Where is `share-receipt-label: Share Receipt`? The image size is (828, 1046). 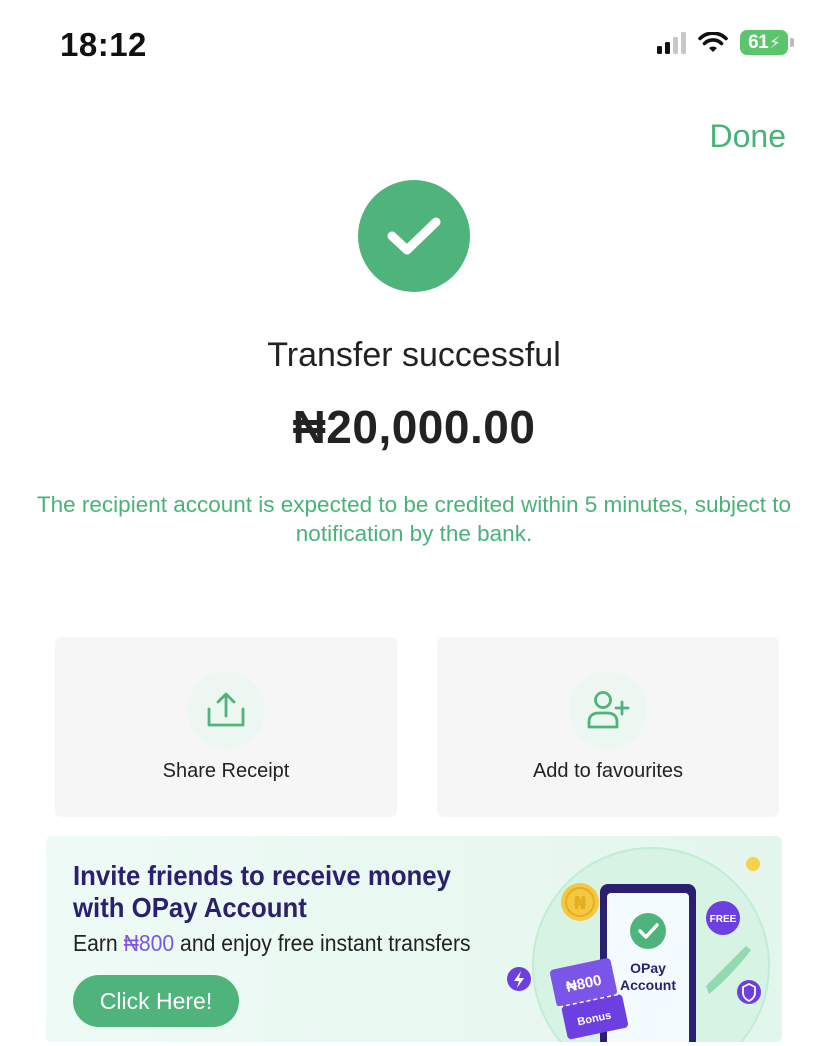
share-receipt-label: Share Receipt is located at coordinates (226, 771).